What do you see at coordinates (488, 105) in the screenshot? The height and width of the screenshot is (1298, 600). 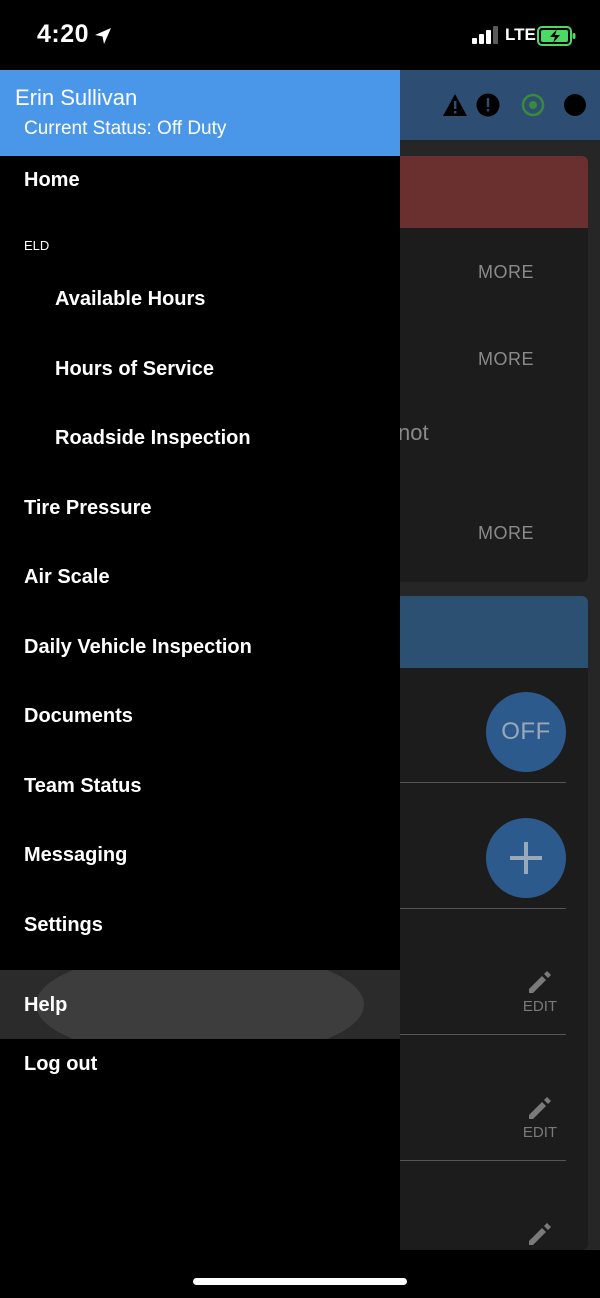 I see `alert-circle-icon` at bounding box center [488, 105].